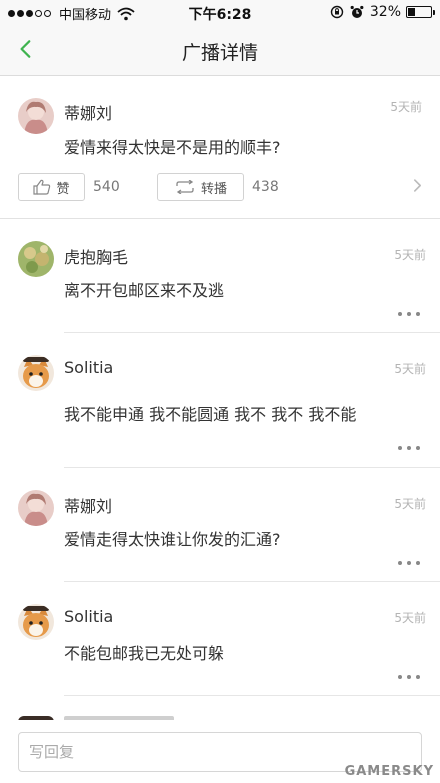 The width and height of the screenshot is (440, 783). I want to click on repost-button: 转播, so click(200, 187).